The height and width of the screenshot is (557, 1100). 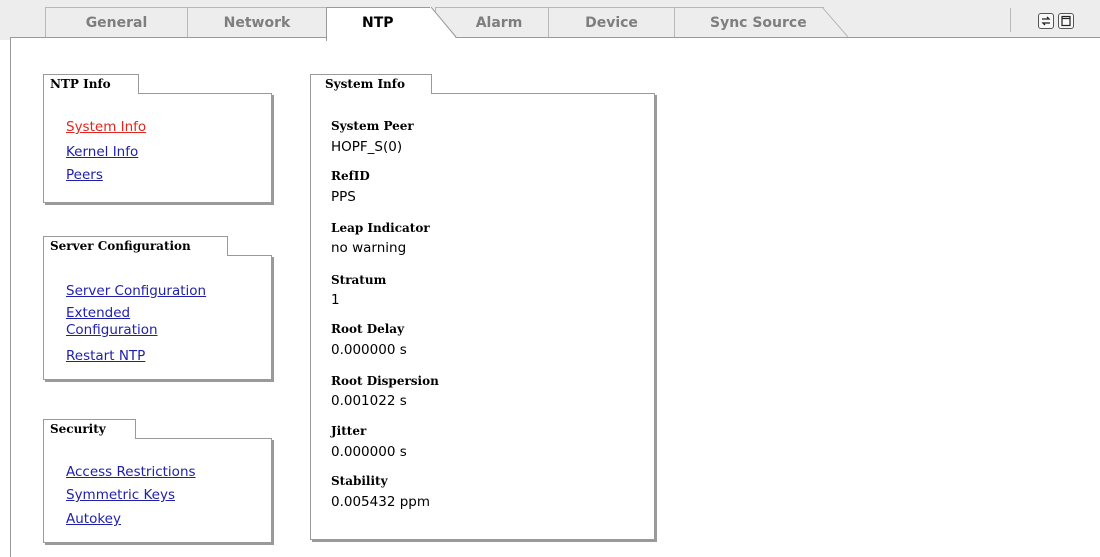 What do you see at coordinates (359, 481) in the screenshot?
I see `label-stability: Stability` at bounding box center [359, 481].